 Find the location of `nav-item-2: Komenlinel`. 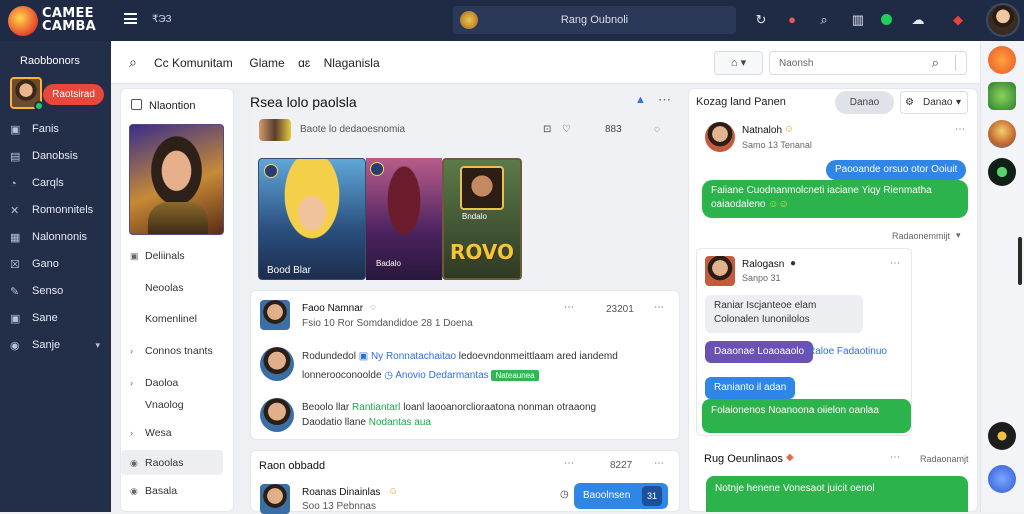

nav-item-2: Komenlinel is located at coordinates (163, 319).